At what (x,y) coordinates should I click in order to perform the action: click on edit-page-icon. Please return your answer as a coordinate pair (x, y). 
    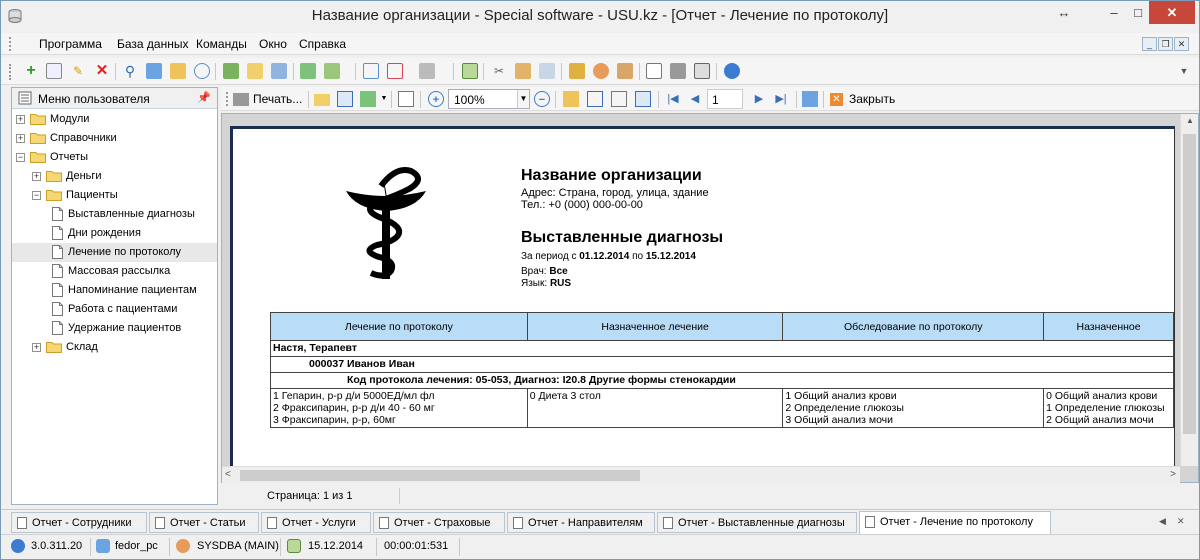
    Looking at the image, I should click on (643, 99).